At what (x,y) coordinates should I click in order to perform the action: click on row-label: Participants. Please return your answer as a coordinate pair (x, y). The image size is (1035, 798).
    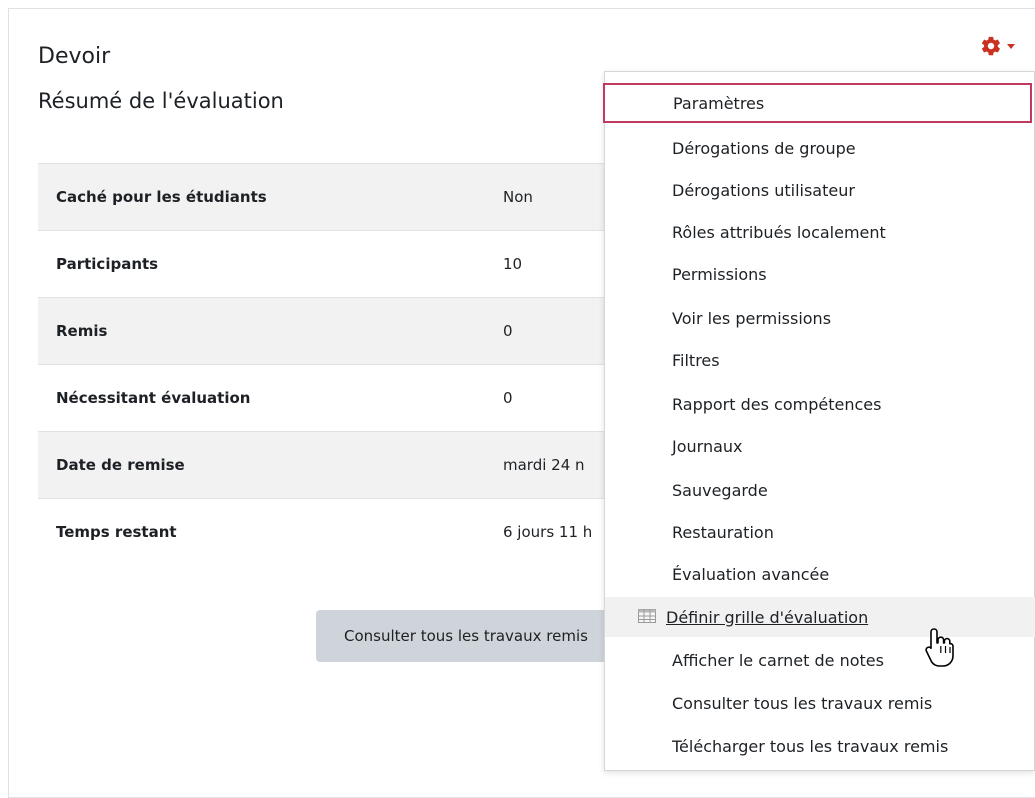
    Looking at the image, I should click on (261, 264).